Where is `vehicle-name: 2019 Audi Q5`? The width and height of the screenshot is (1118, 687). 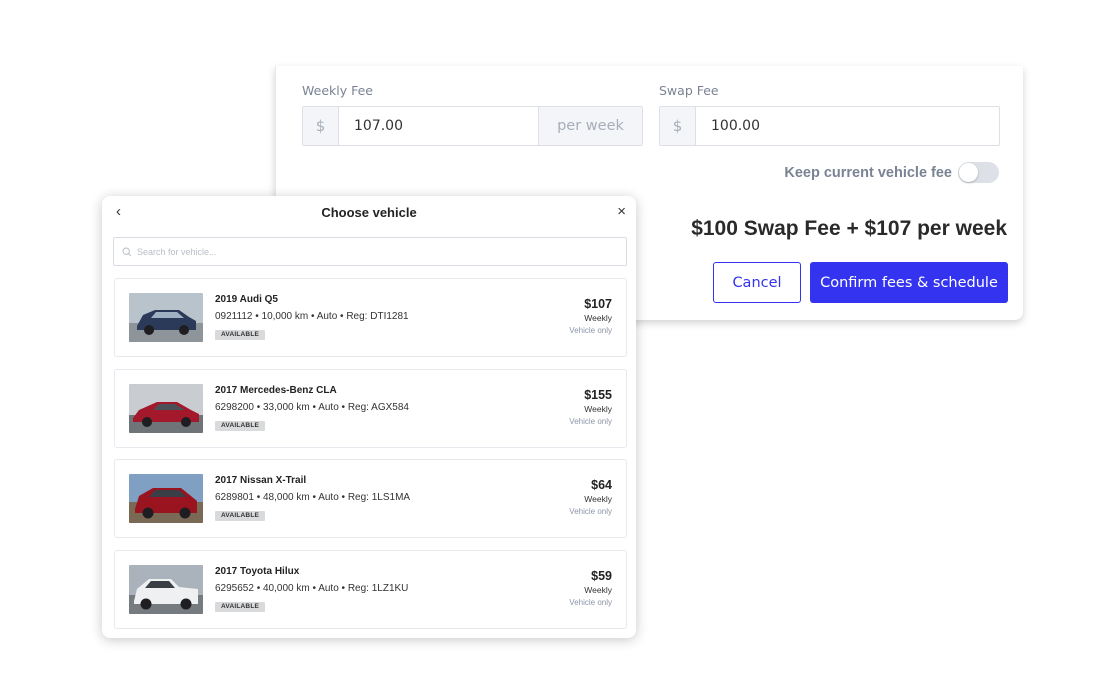
vehicle-name: 2019 Audi Q5 is located at coordinates (246, 299).